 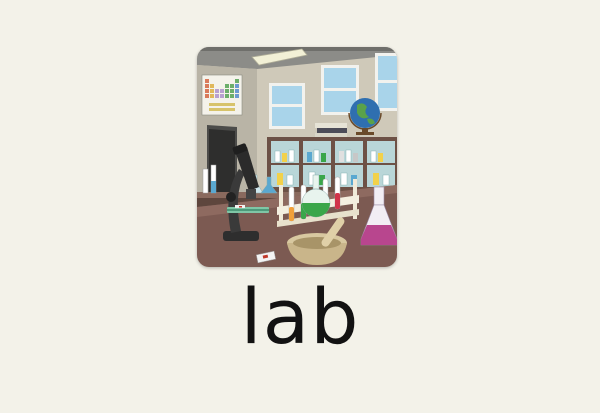 What do you see at coordinates (331, 130) in the screenshot?
I see `books` at bounding box center [331, 130].